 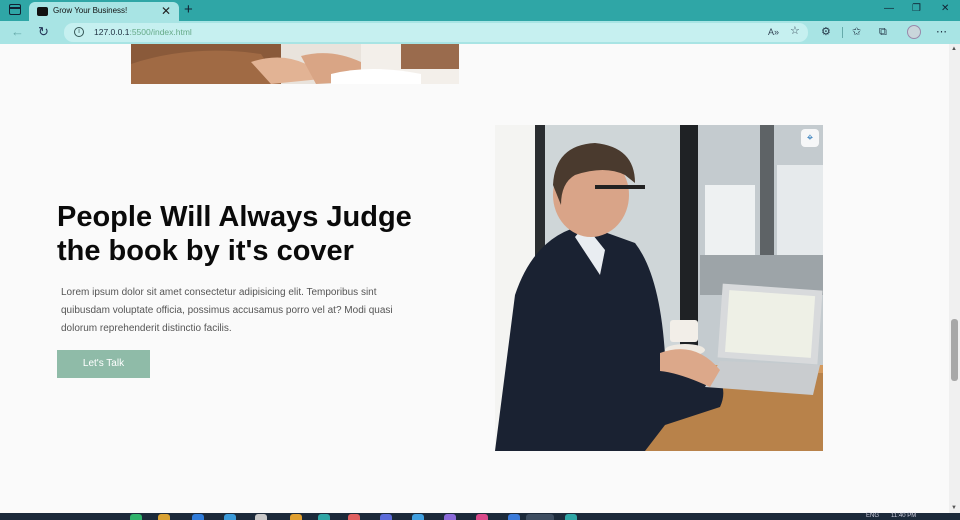 What do you see at coordinates (480, 11) in the screenshot?
I see `title-bar: Grow Your Business! ✕ + — ❐ ✕` at bounding box center [480, 11].